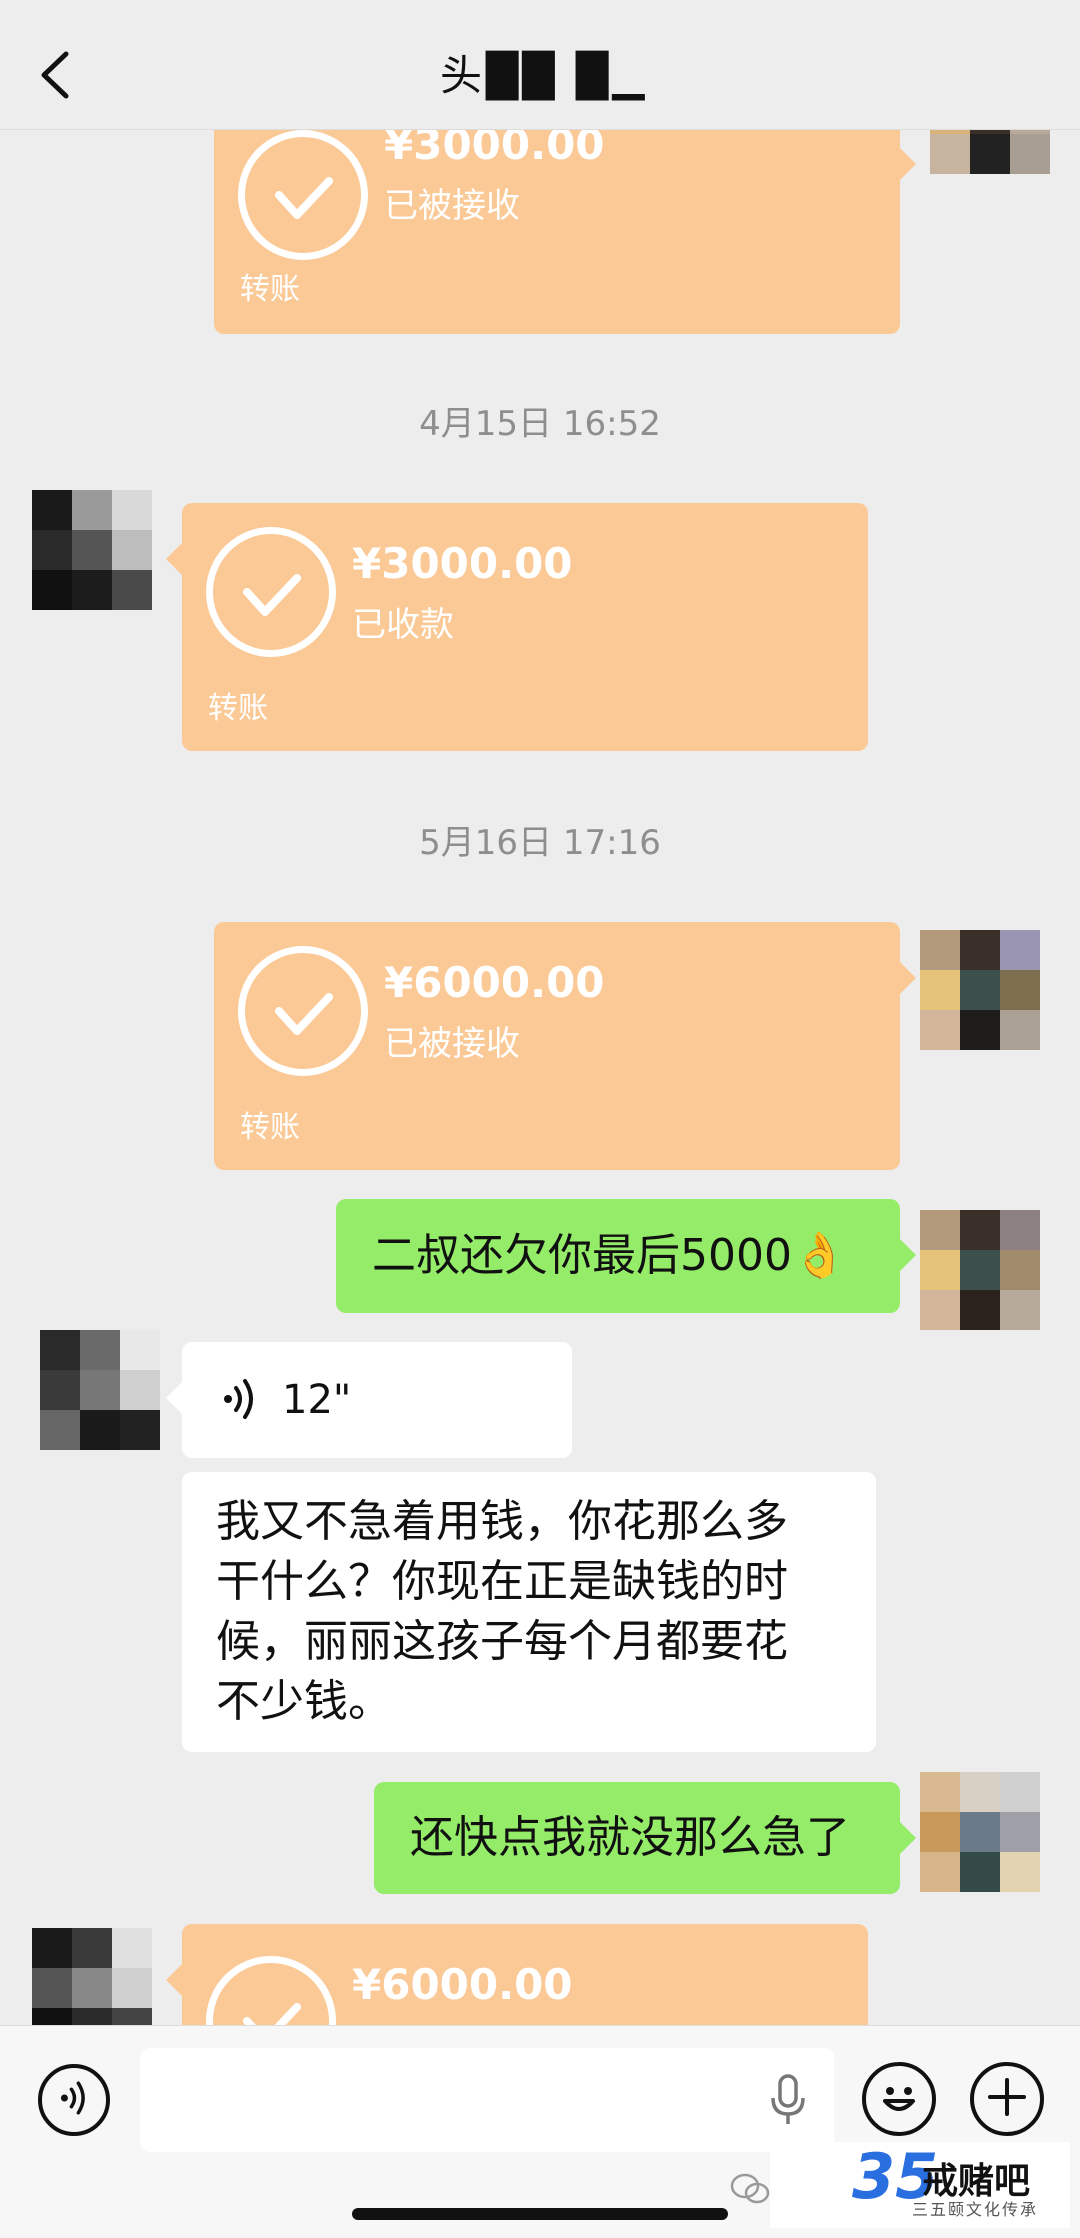  Describe the element at coordinates (540, 2214) in the screenshot. I see `home-indicator` at that location.